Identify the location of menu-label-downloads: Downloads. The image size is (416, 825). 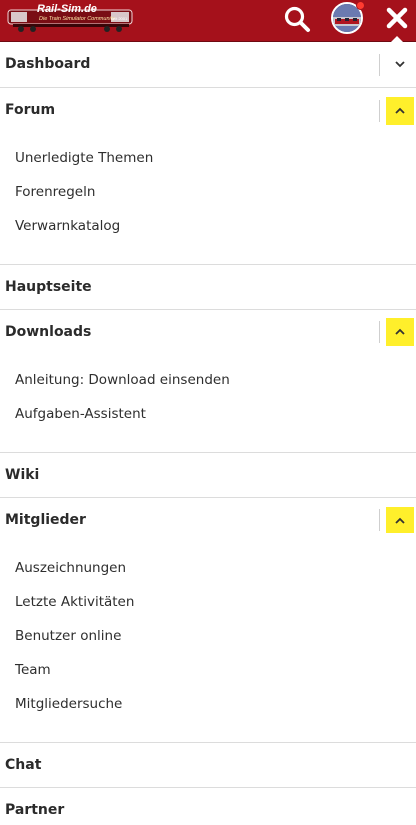
(48, 332).